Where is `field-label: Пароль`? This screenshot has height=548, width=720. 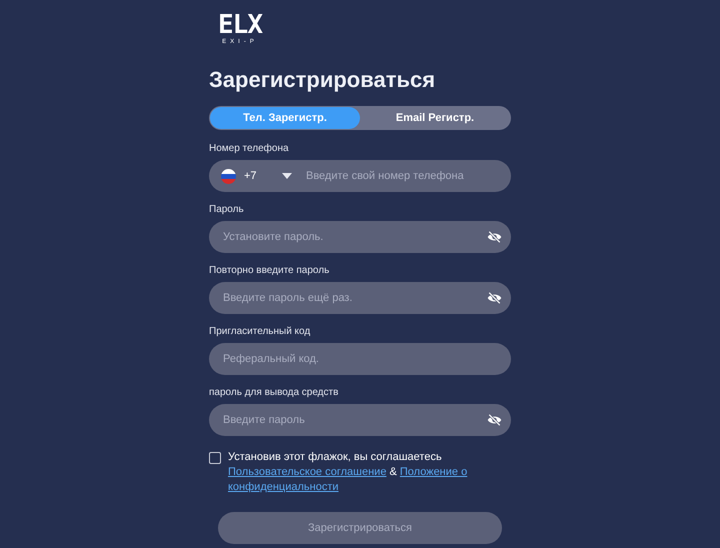 field-label: Пароль is located at coordinates (227, 210).